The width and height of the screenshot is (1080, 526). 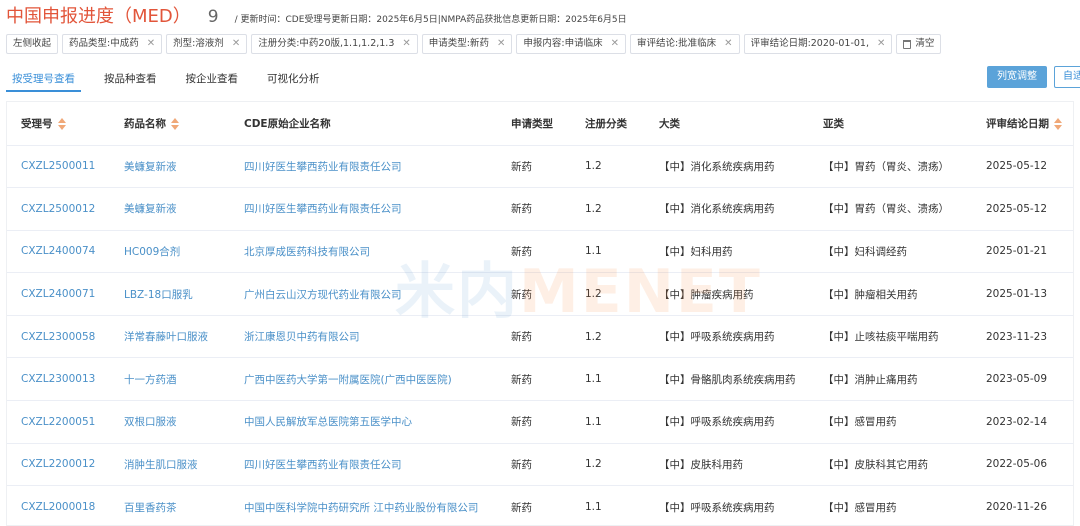 I want to click on acceptance-number-link: CXZL2200051, so click(x=72, y=422).